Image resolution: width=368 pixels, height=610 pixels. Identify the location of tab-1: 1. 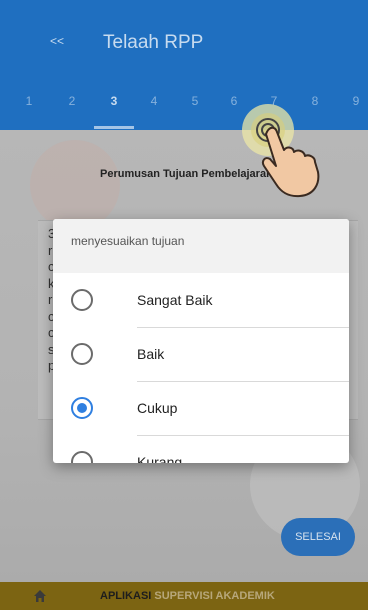
(29, 101).